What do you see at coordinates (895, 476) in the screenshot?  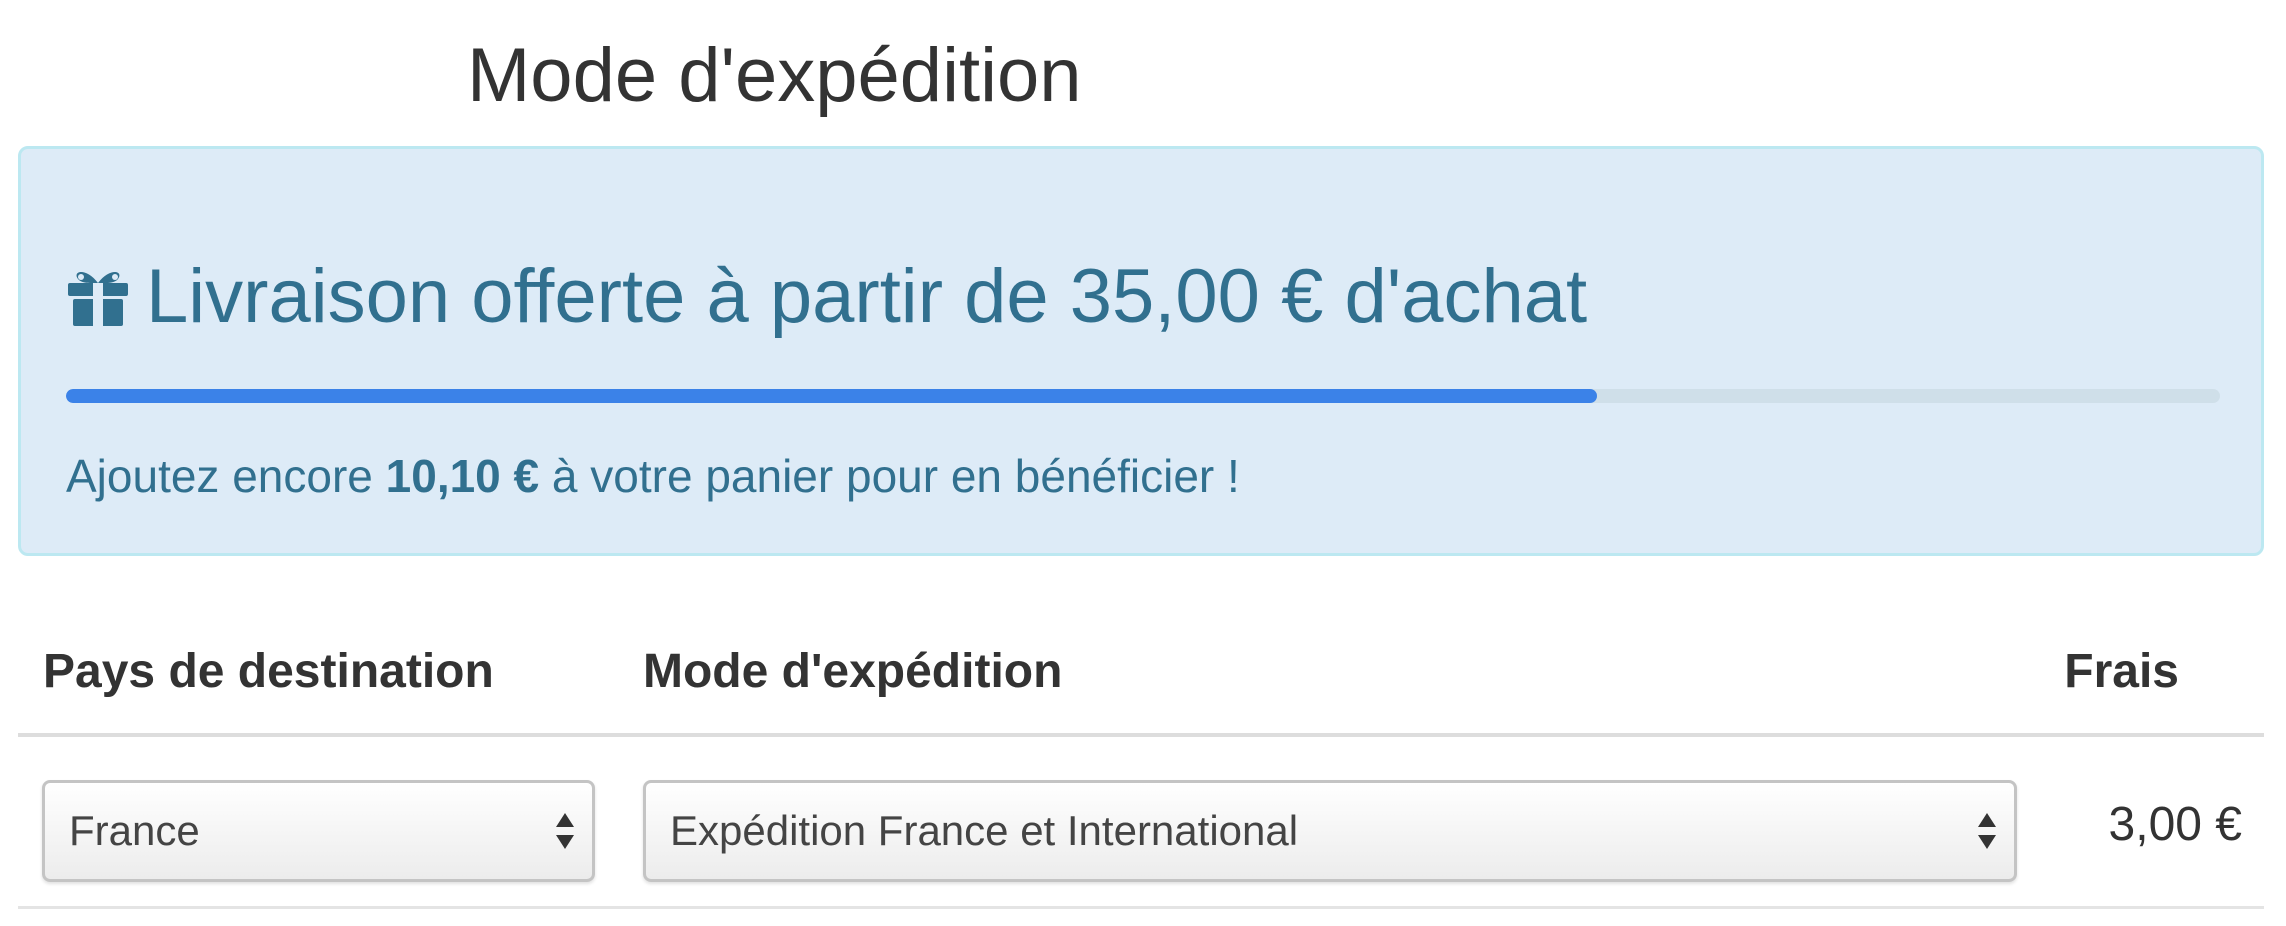 I see `promo-text-after: à votre panier pour en bénéficier !` at bounding box center [895, 476].